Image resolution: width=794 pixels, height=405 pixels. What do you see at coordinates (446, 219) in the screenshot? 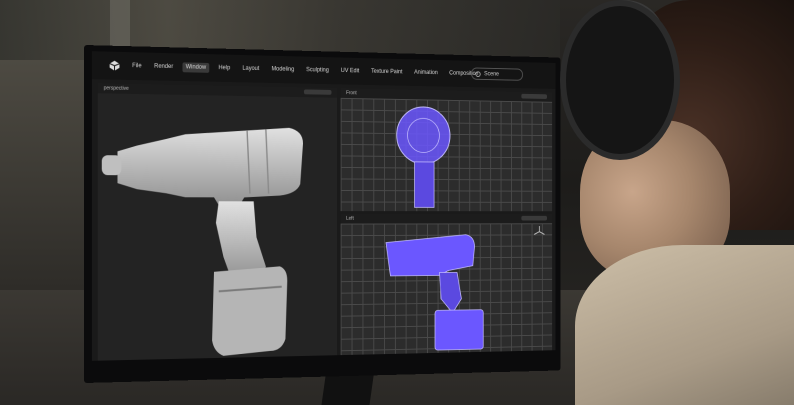
I see `viewport-header: Left` at bounding box center [446, 219].